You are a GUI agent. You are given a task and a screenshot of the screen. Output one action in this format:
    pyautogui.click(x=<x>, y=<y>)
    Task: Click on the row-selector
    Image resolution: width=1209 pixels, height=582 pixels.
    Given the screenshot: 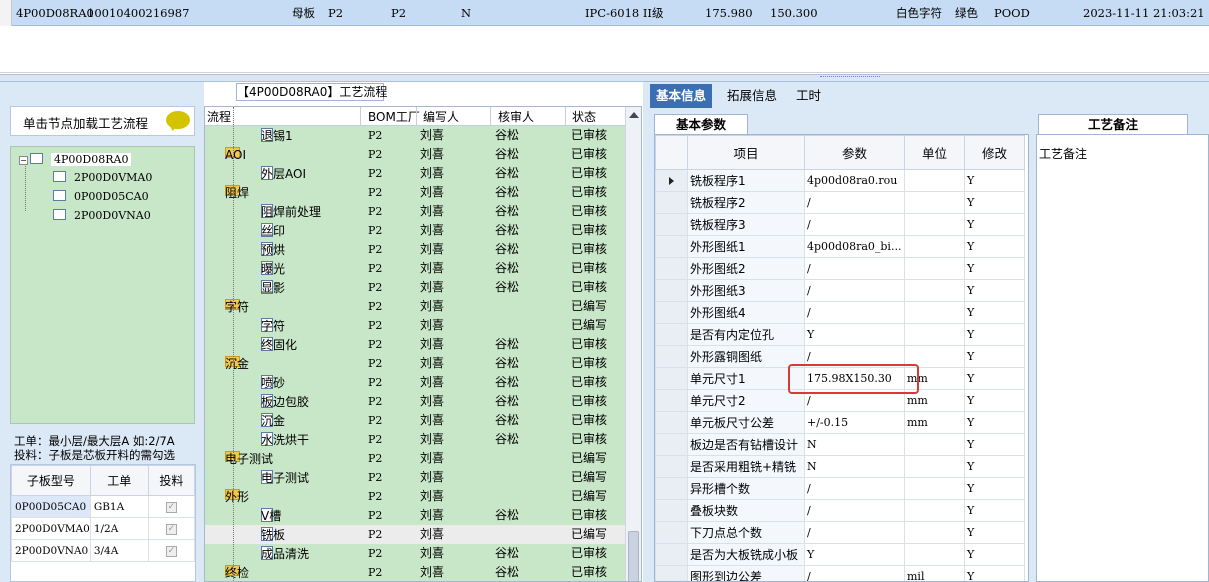 What is the action you would take?
    pyautogui.click(x=6, y=13)
    